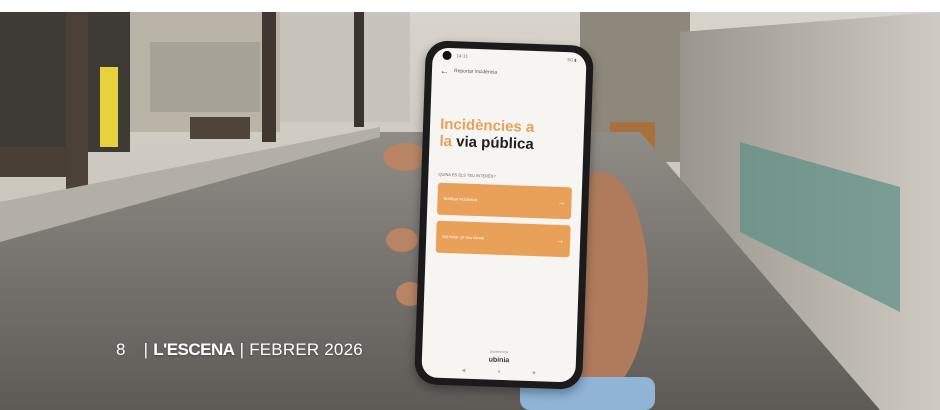 This screenshot has width=940, height=410. I want to click on nav-back-icon: ◀, so click(463, 371).